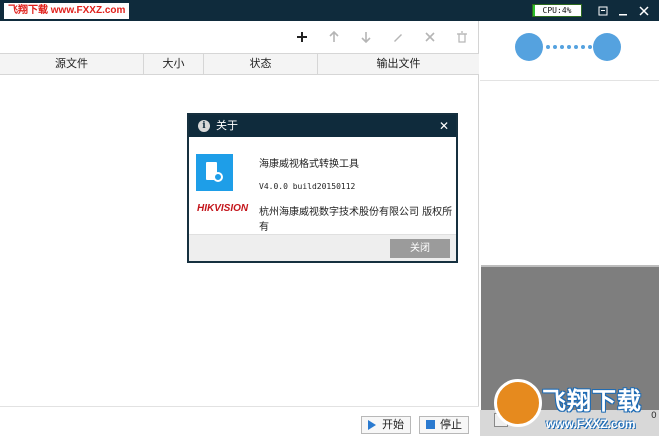 This screenshot has width=659, height=436. Describe the element at coordinates (329, 10) in the screenshot. I see `title-bar: 飞翔下载 www.FXXZ.com CPU:4%` at that location.